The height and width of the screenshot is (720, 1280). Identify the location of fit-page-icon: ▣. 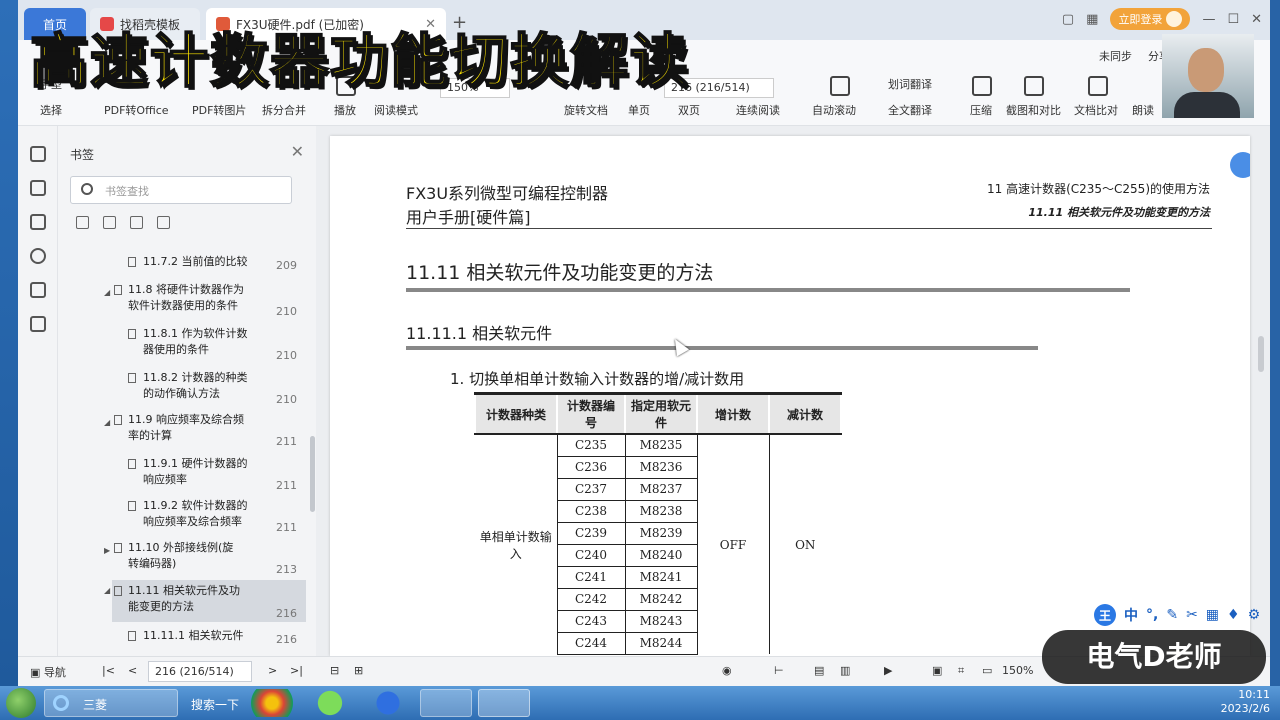
(937, 670).